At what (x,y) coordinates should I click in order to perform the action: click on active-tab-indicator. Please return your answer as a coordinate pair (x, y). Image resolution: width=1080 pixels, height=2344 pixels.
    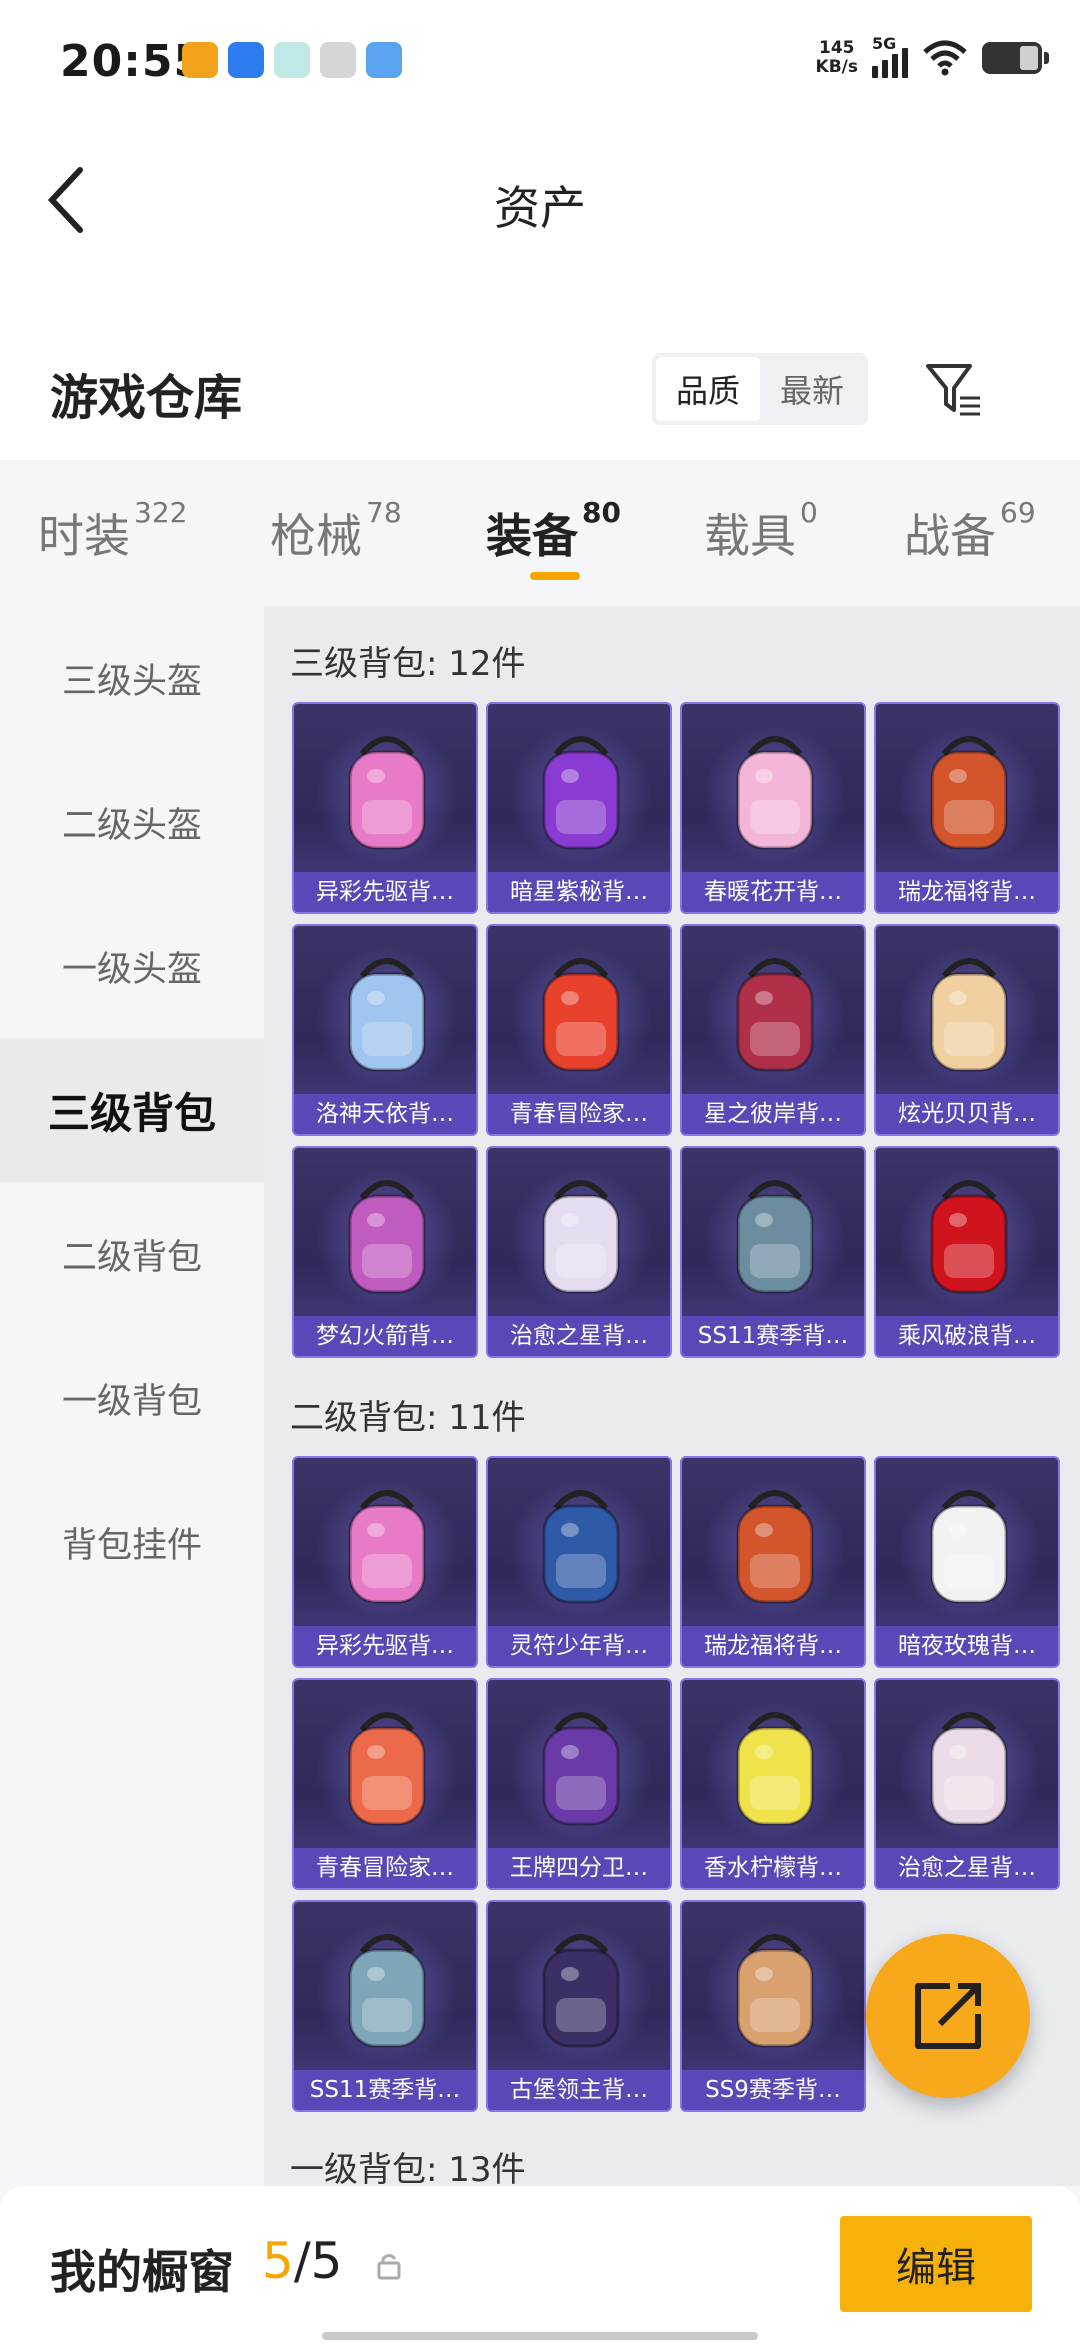
    Looking at the image, I should click on (555, 576).